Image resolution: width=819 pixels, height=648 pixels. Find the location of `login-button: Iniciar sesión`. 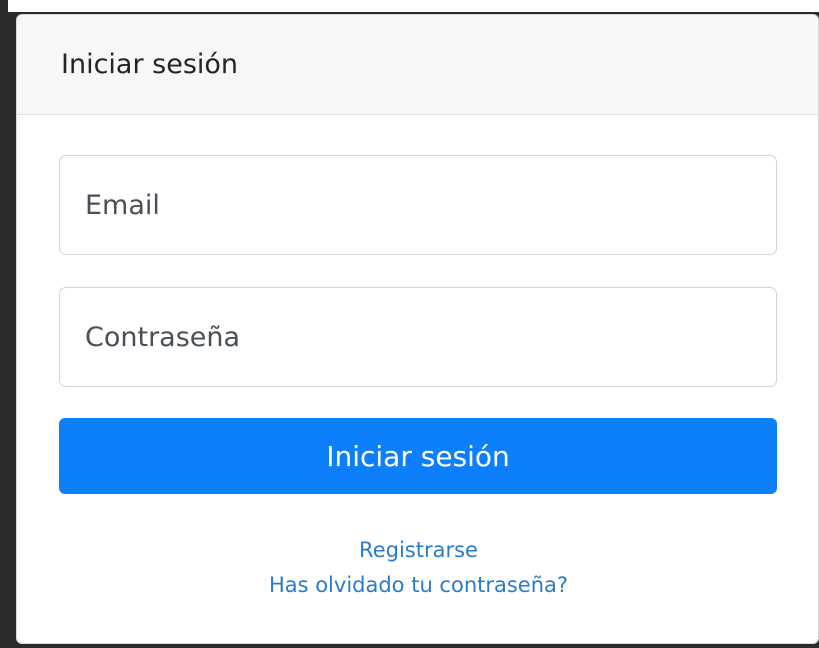

login-button: Iniciar sesión is located at coordinates (418, 456).